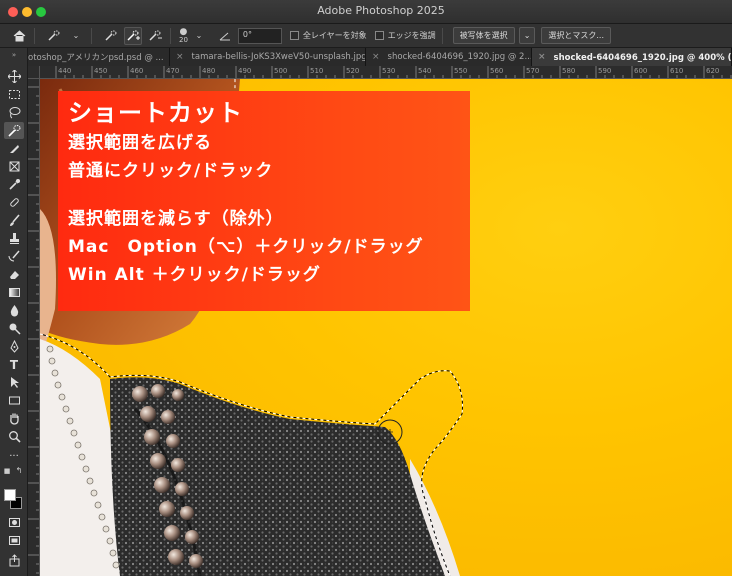 This screenshot has width=732, height=576. I want to click on ruler-tick-label: 530, so click(389, 71).